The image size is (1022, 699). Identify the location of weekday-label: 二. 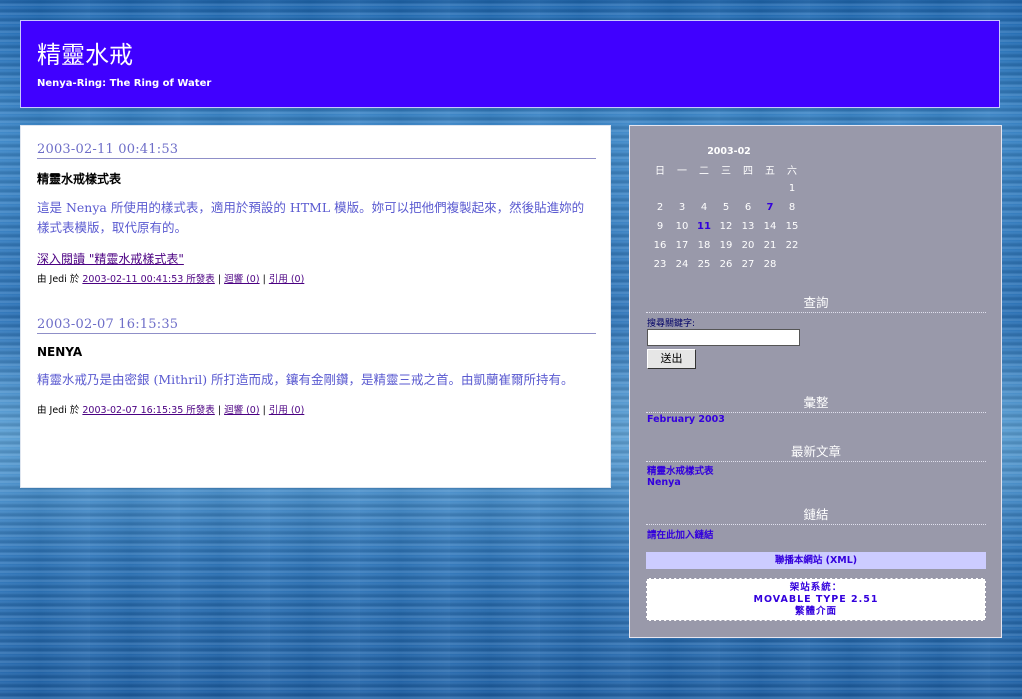
(704, 171).